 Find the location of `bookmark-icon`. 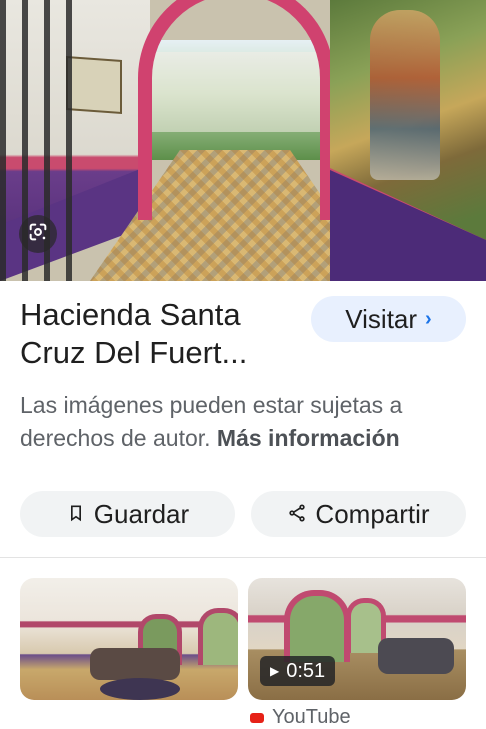

bookmark-icon is located at coordinates (76, 514).